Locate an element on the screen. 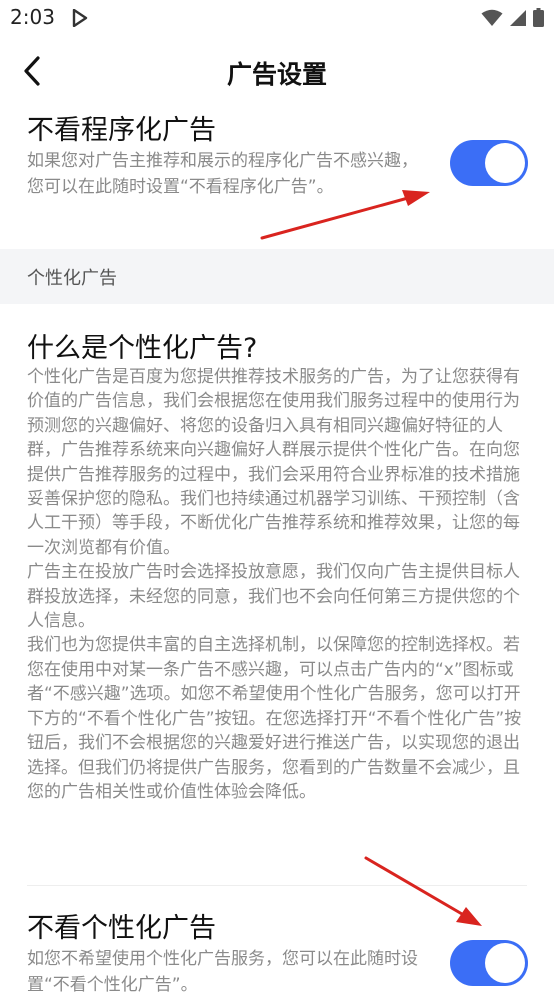 The image size is (554, 998). nav-bar: 广告设置 is located at coordinates (277, 71).